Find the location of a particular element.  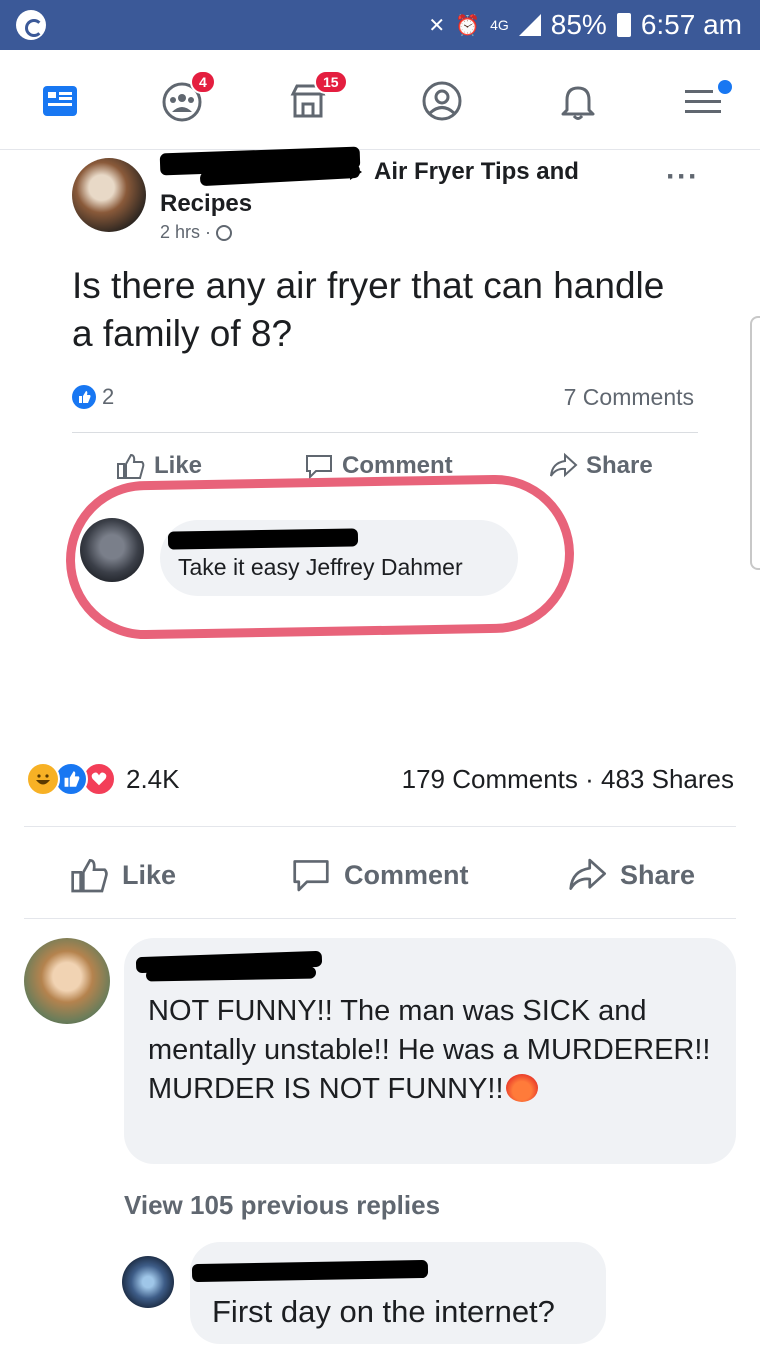

like-reaction-icon is located at coordinates (84, 397).